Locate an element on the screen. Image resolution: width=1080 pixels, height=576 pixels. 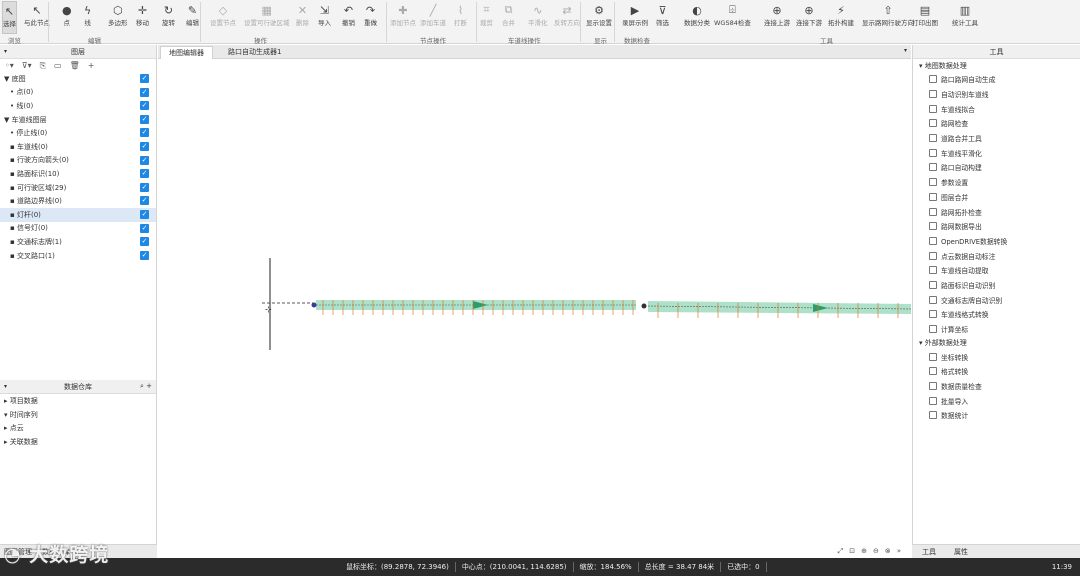
tool-item: 计算坐标 is located at coordinates (996, 329).